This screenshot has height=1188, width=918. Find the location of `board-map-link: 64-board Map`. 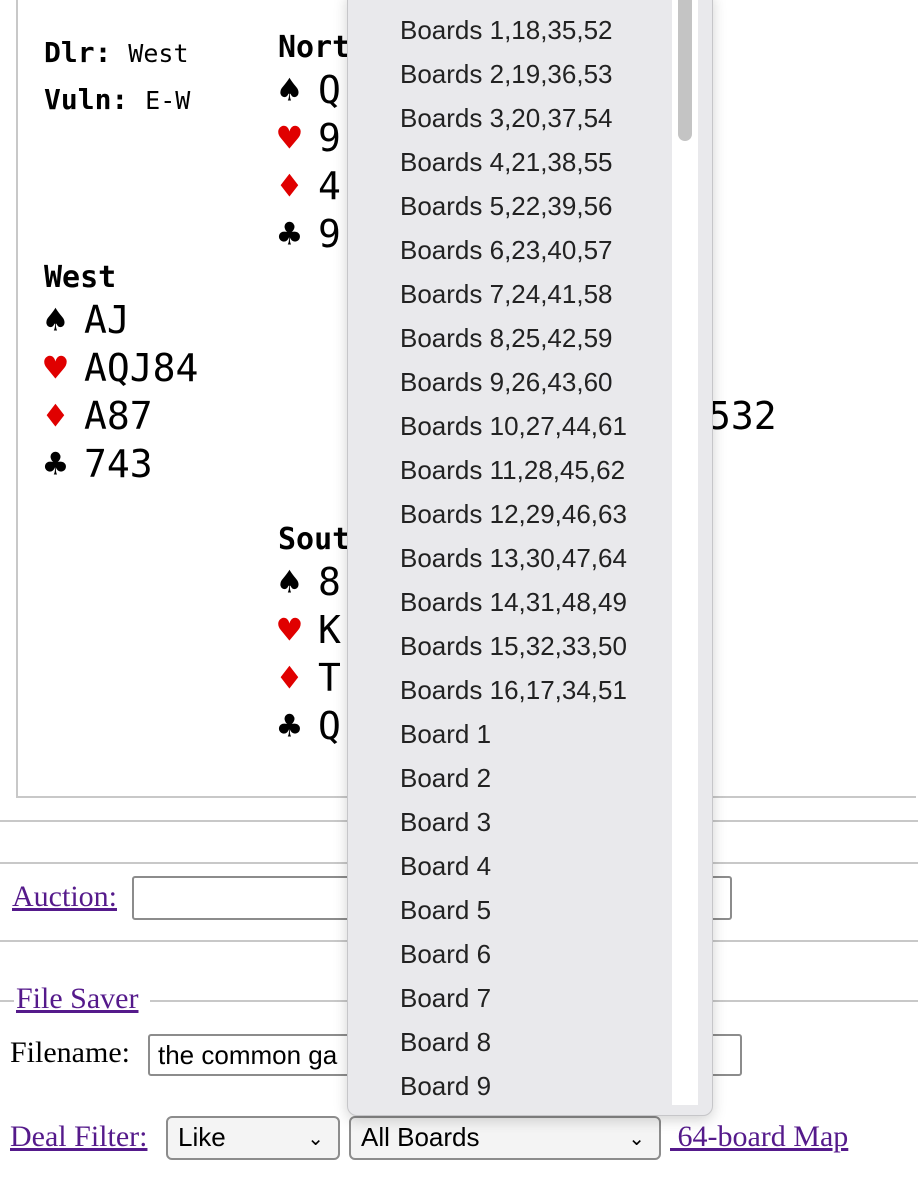

board-map-link: 64-board Map is located at coordinates (759, 1137).